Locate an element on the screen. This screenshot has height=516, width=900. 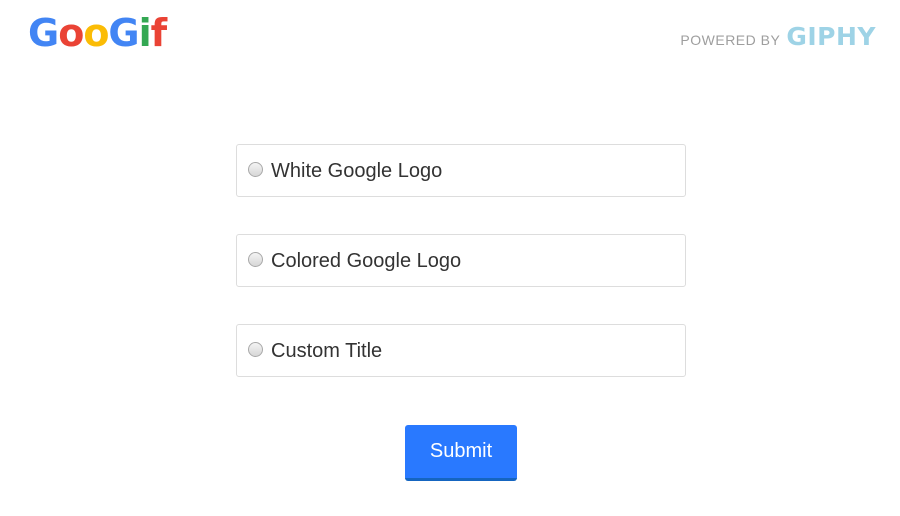
option-white-google-logo: White Google Logo is located at coordinates (461, 170).